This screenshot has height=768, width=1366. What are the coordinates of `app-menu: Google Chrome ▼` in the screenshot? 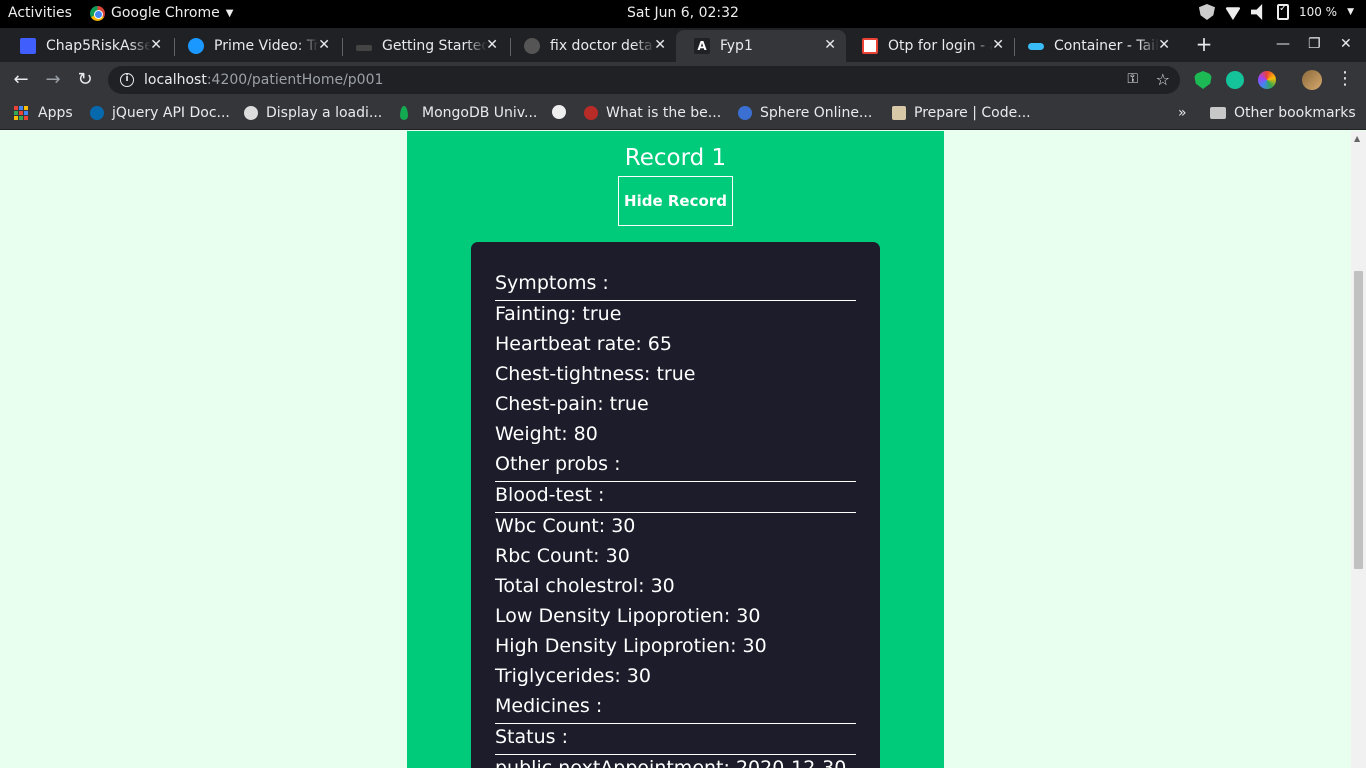 It's located at (161, 13).